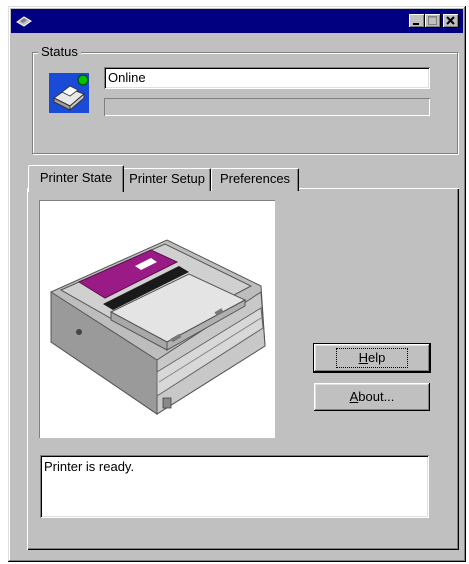 This screenshot has width=469, height=564. I want to click on laser-printer-image, so click(158, 327).